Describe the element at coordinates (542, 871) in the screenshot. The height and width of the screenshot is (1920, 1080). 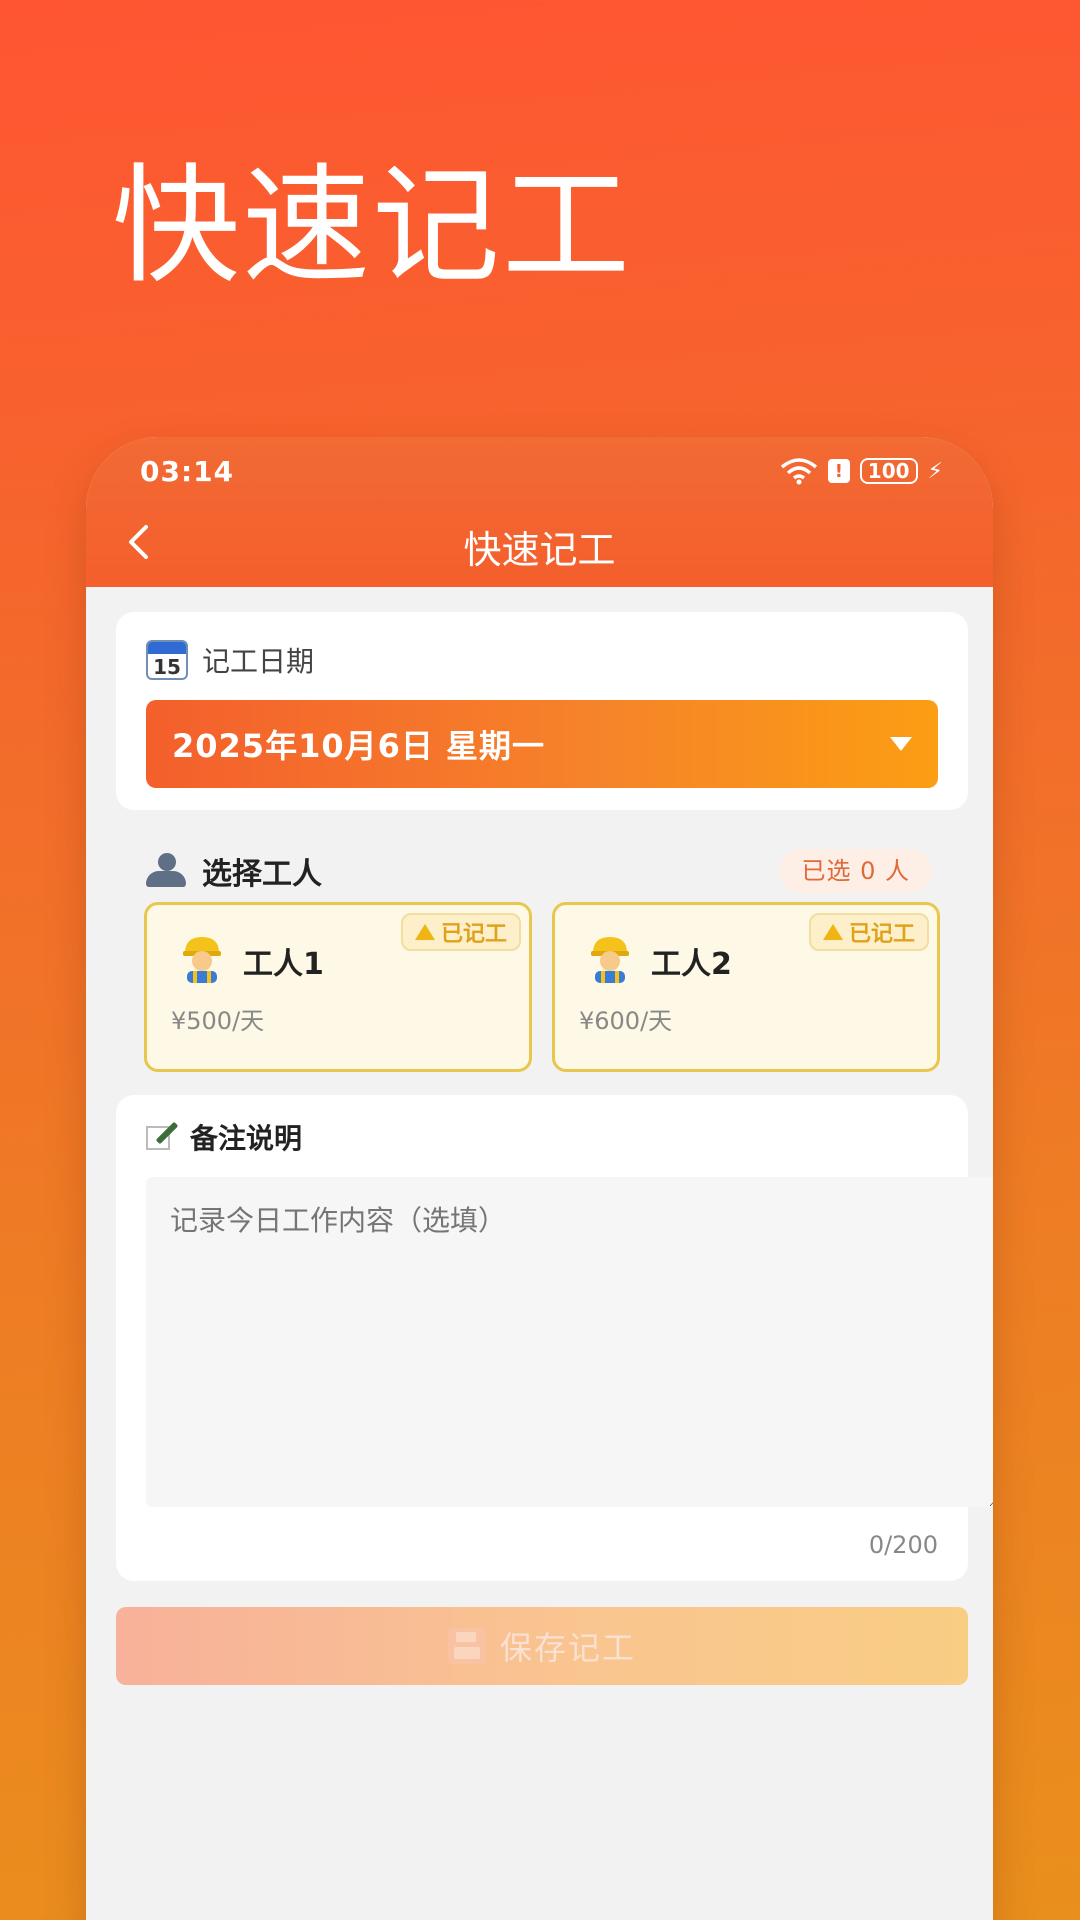
I see `worker-section-header: 选择工人 已选 0 人` at that location.